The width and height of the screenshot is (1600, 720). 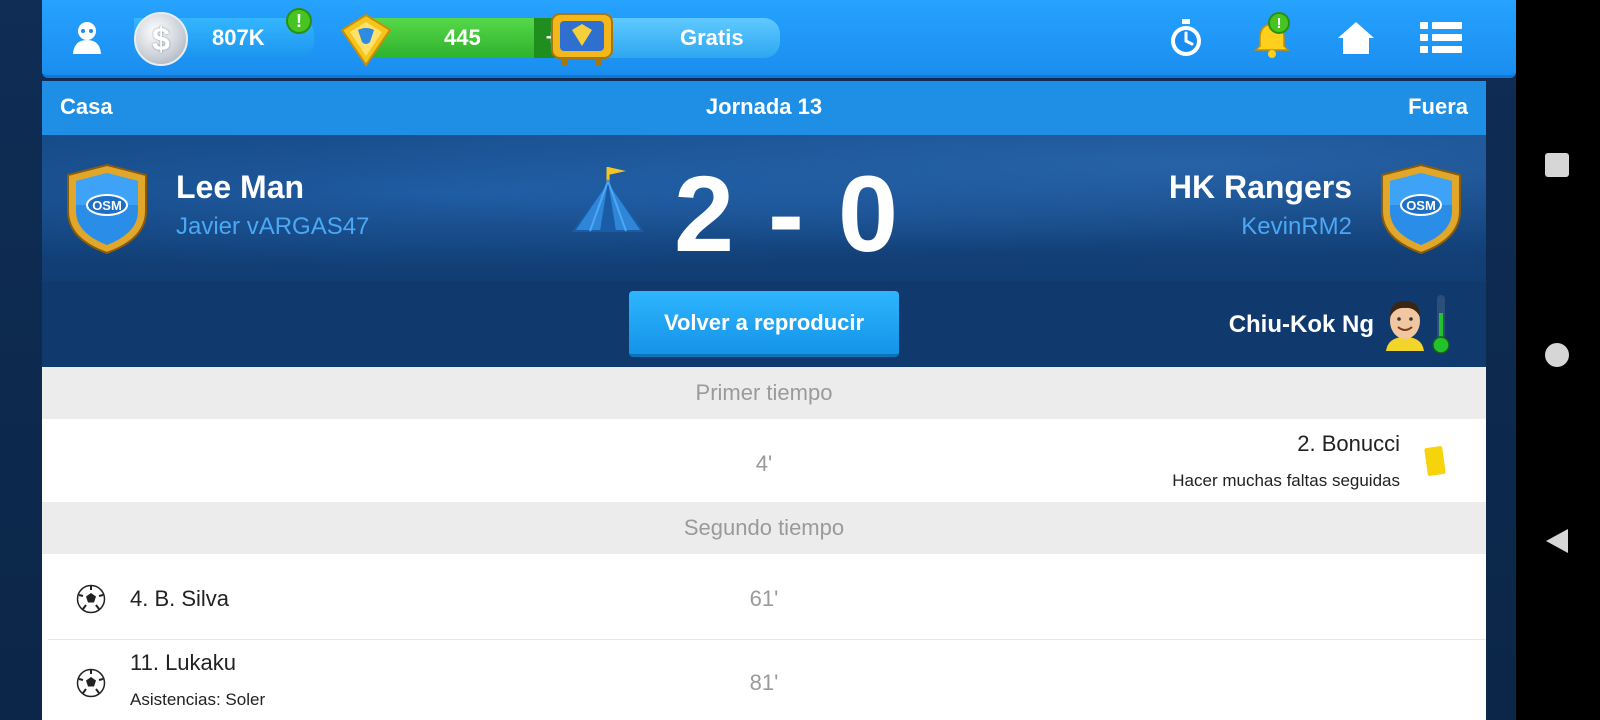 What do you see at coordinates (1356, 38) in the screenshot?
I see `home-icon` at bounding box center [1356, 38].